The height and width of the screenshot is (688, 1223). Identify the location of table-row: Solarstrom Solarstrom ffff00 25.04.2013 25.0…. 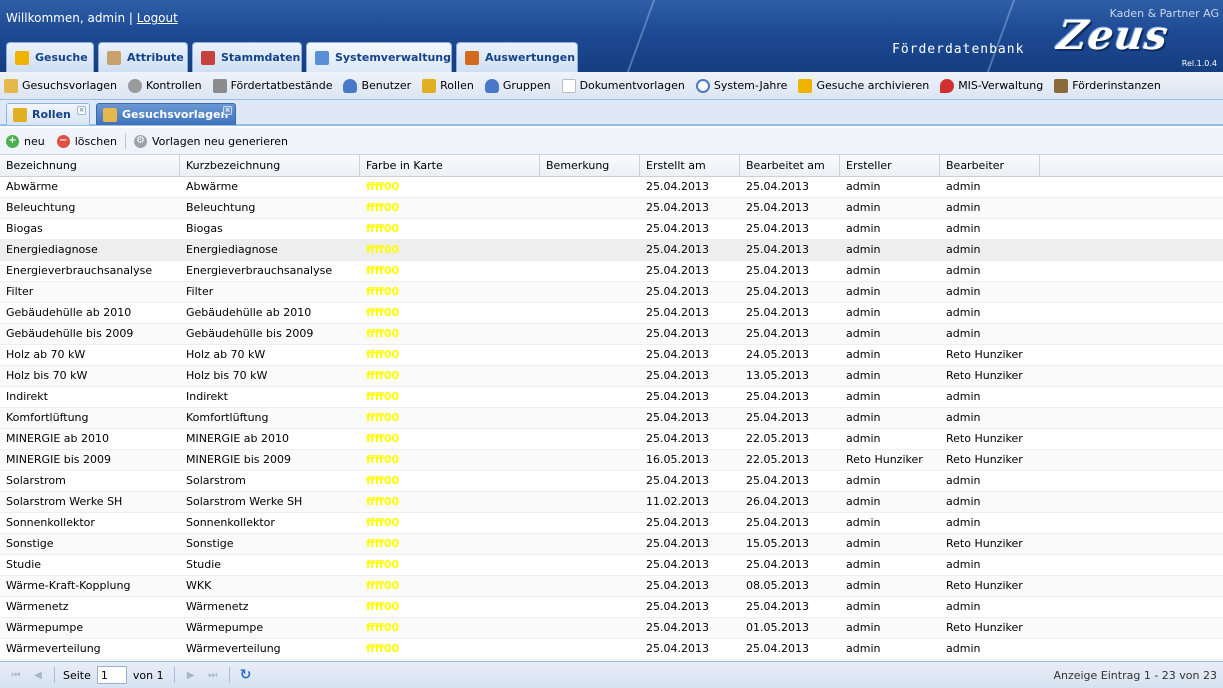
(611, 481).